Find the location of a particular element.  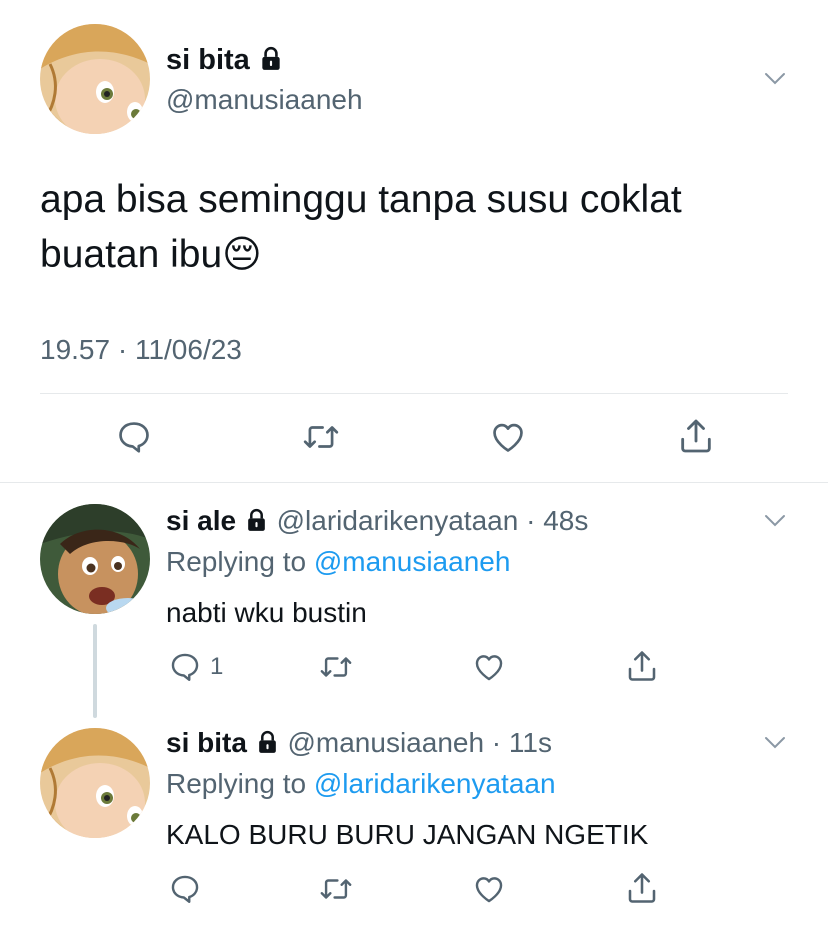

reply-2-share-button is located at coordinates (642, 890).